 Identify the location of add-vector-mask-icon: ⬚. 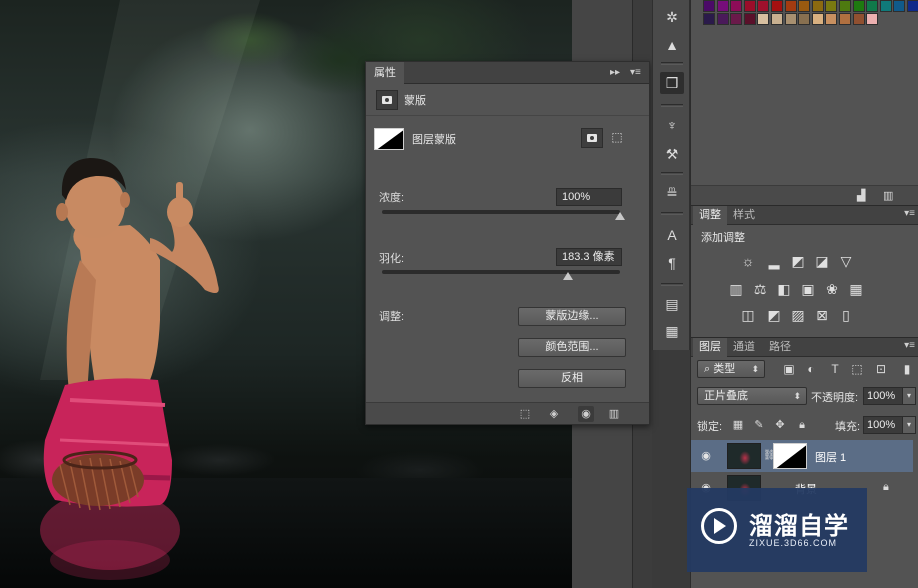
(617, 137).